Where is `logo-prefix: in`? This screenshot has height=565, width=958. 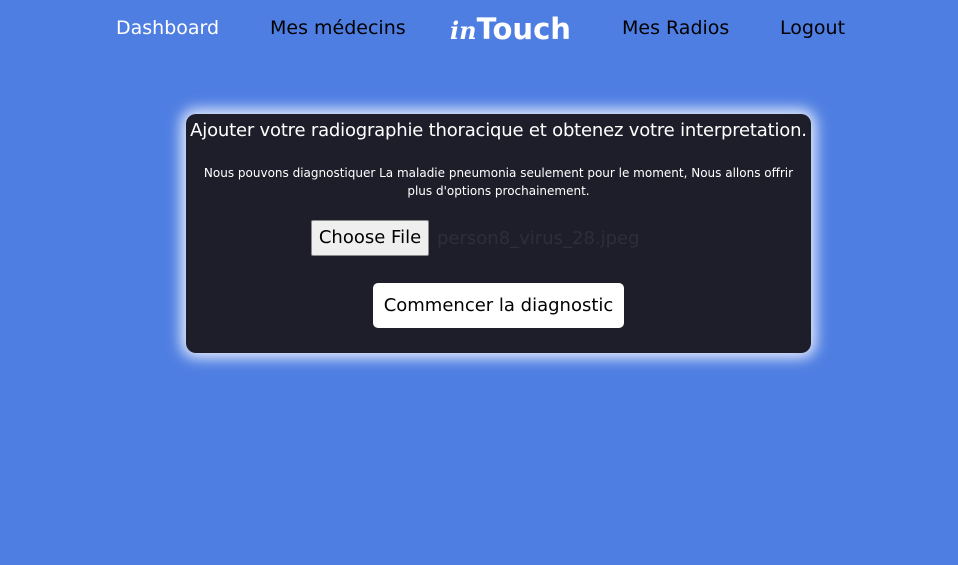 logo-prefix: in is located at coordinates (463, 30).